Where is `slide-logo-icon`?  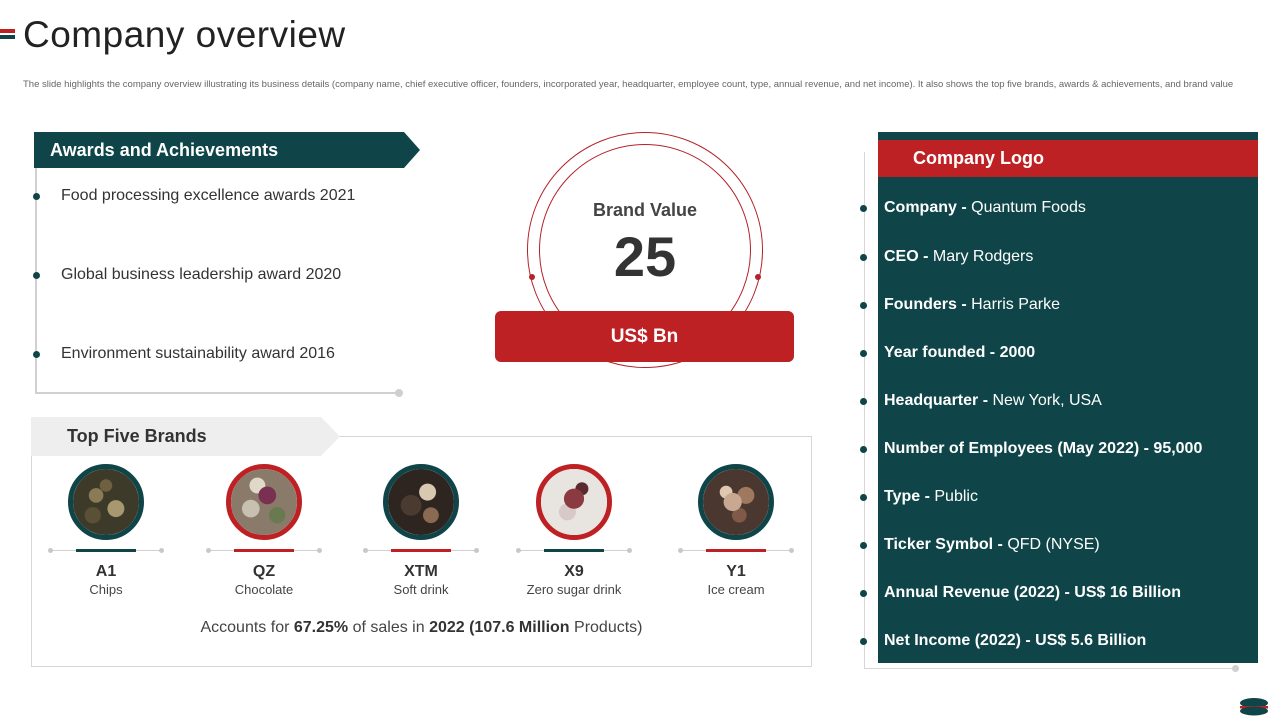
slide-logo-icon is located at coordinates (1254, 707).